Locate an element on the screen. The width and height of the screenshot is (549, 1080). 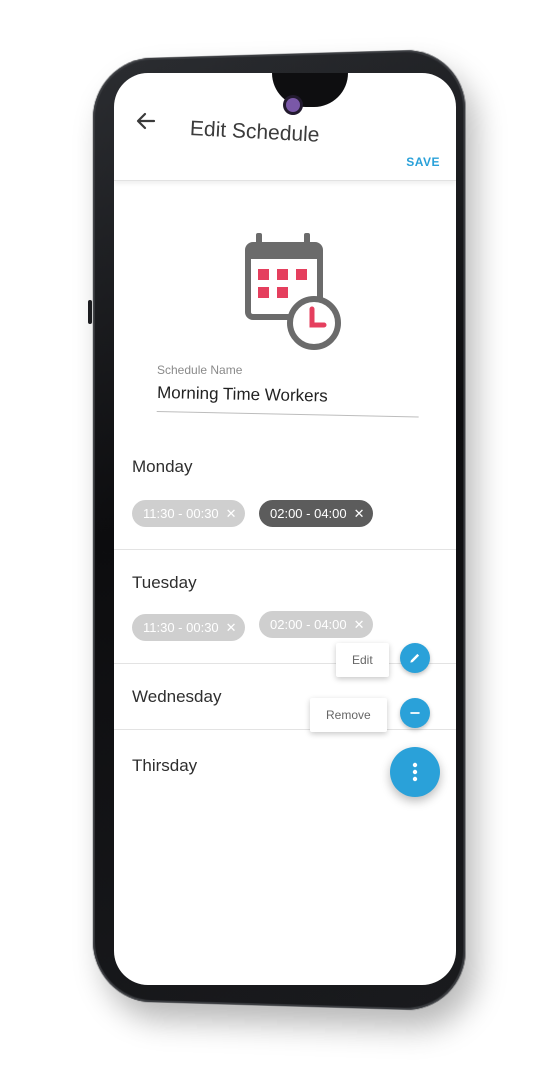
edit-action-button is located at coordinates (415, 658).